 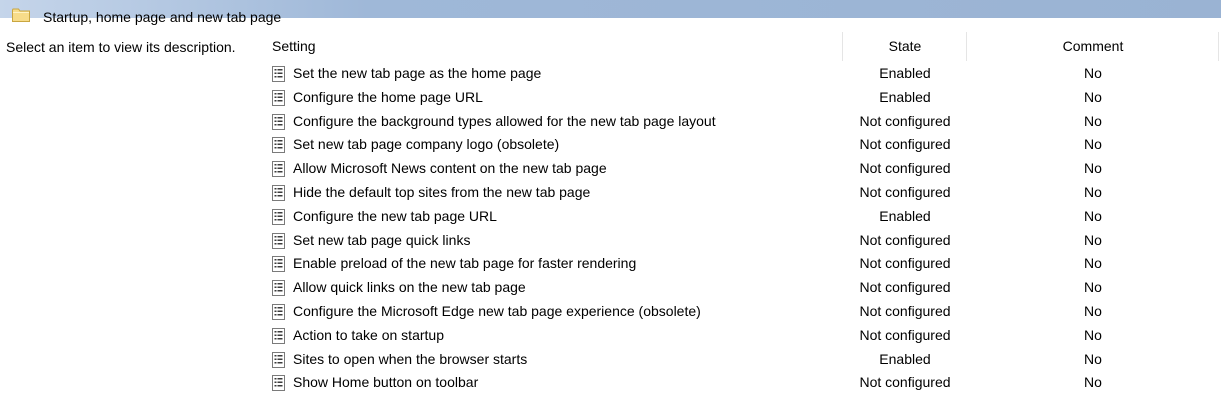 What do you see at coordinates (388, 96) in the screenshot?
I see `setting-name: Configure the home page URL` at bounding box center [388, 96].